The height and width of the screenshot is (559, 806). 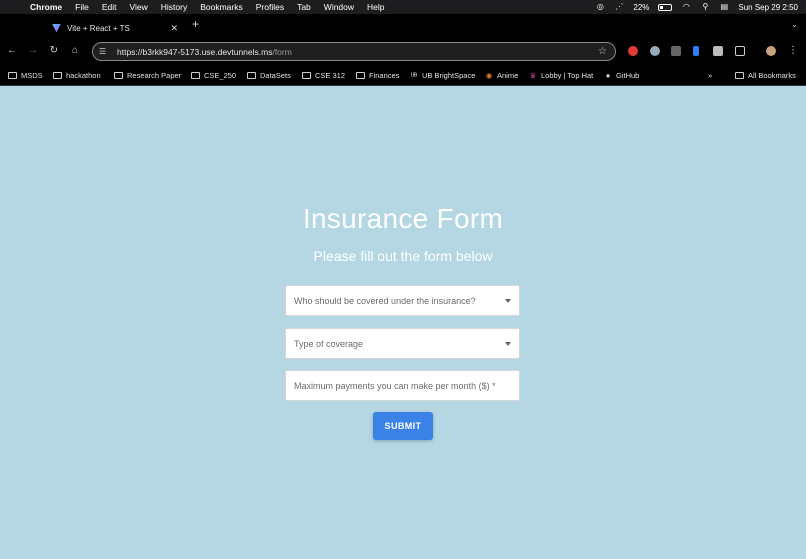 What do you see at coordinates (221, 7) in the screenshot?
I see `menu-bookmarks: Bookmarks` at bounding box center [221, 7].